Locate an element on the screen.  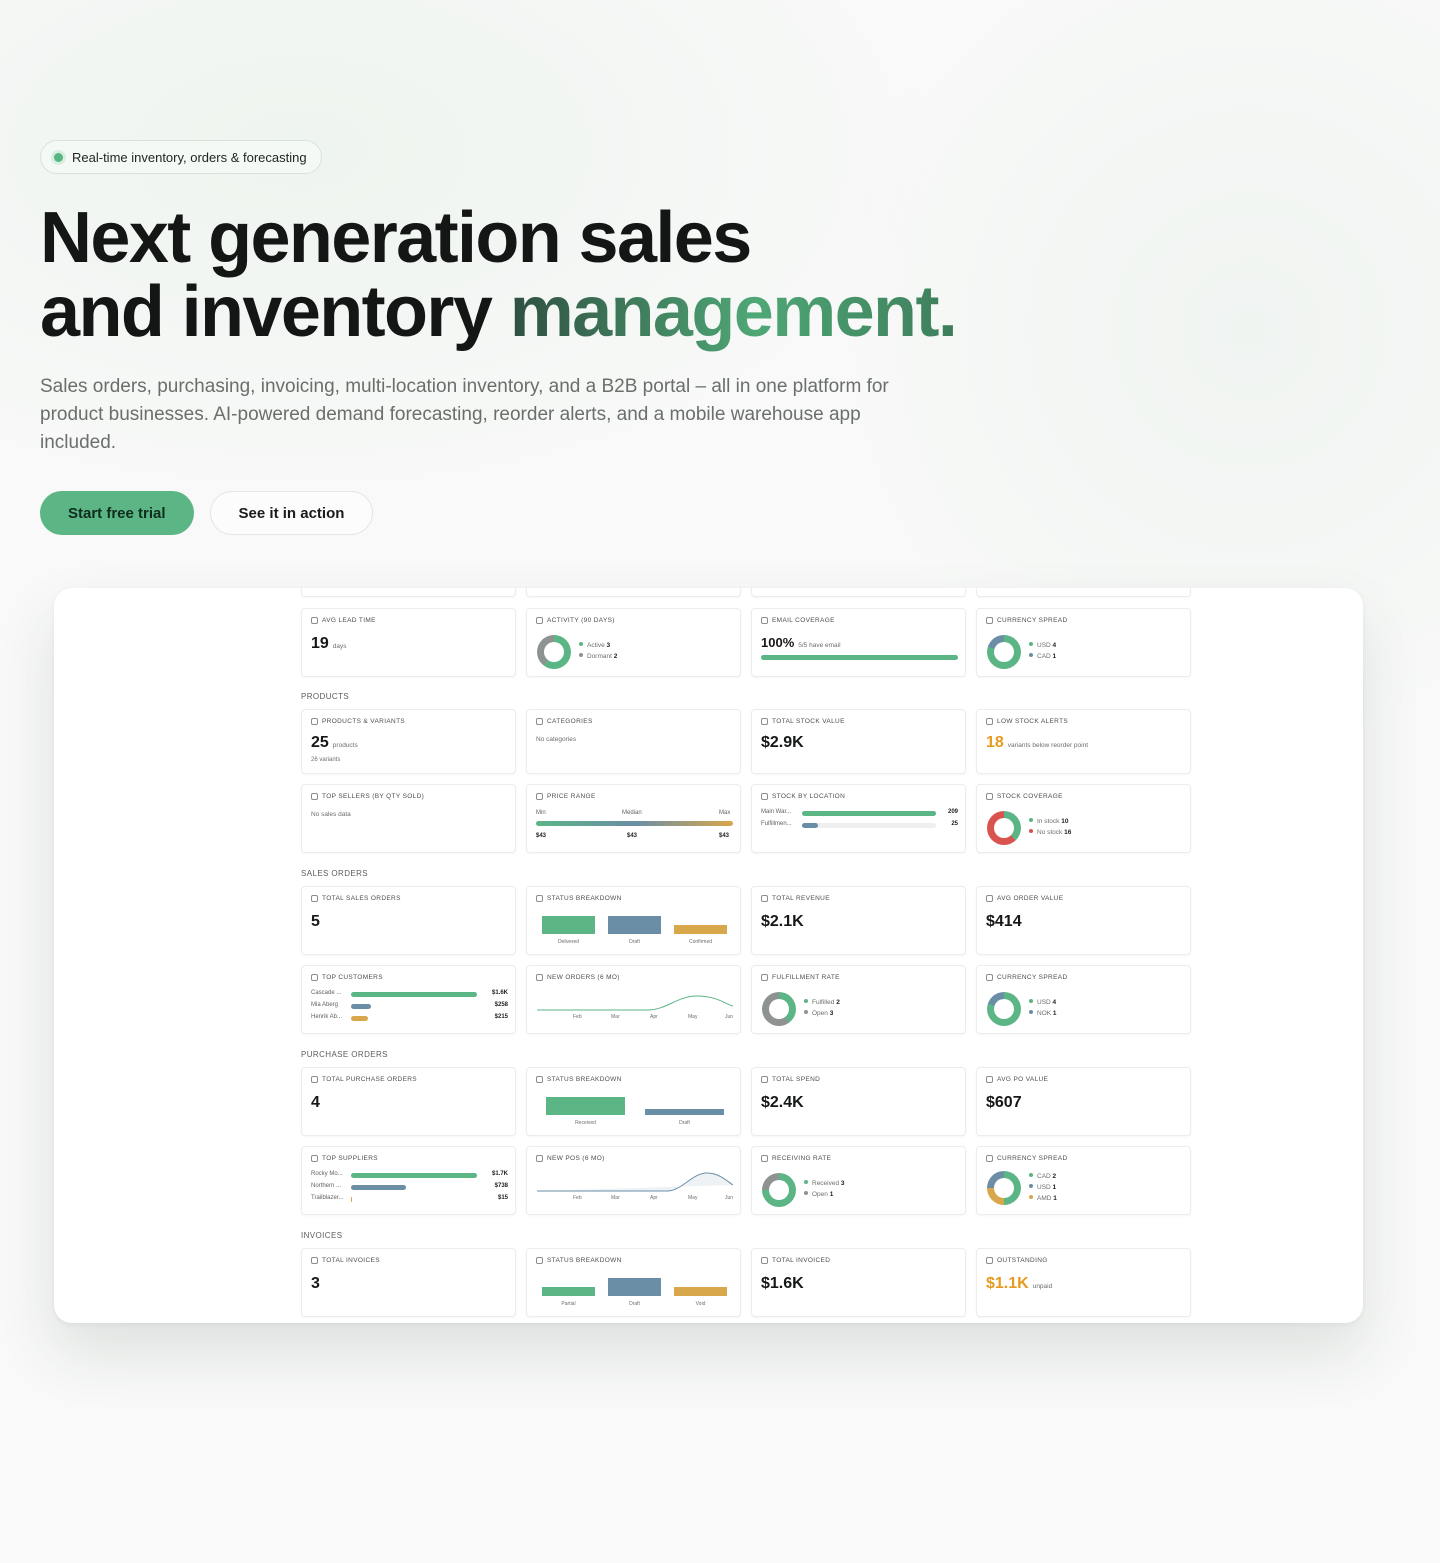
card-value: $2.4K is located at coordinates (782, 1102).